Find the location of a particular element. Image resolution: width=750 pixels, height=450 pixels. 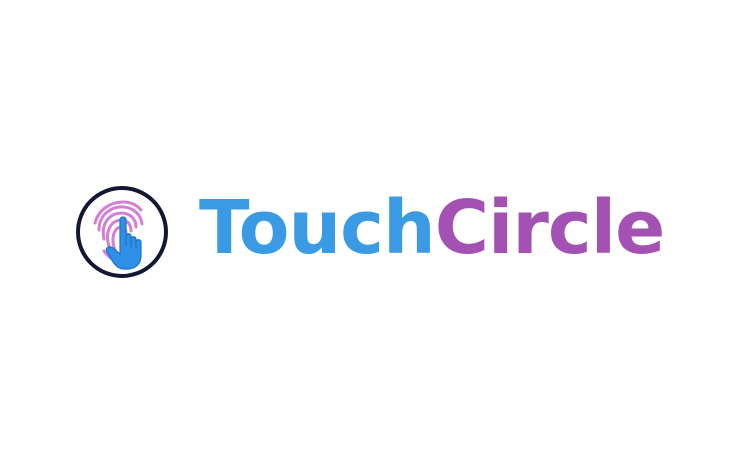

brand-wordmark: TouchCircle is located at coordinates (432, 228).